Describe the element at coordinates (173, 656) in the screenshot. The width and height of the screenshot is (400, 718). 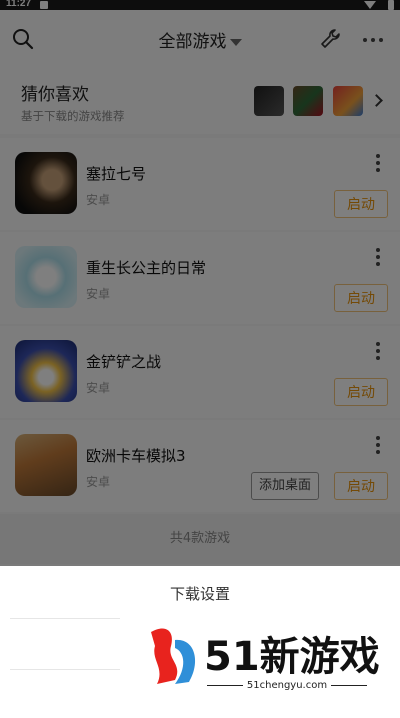
I see `watermark-logo` at that location.